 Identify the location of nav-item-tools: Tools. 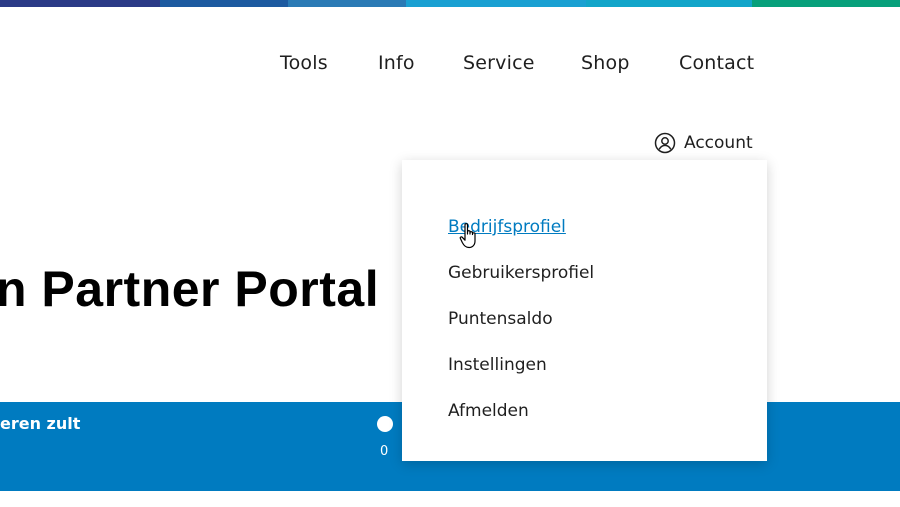
(304, 63).